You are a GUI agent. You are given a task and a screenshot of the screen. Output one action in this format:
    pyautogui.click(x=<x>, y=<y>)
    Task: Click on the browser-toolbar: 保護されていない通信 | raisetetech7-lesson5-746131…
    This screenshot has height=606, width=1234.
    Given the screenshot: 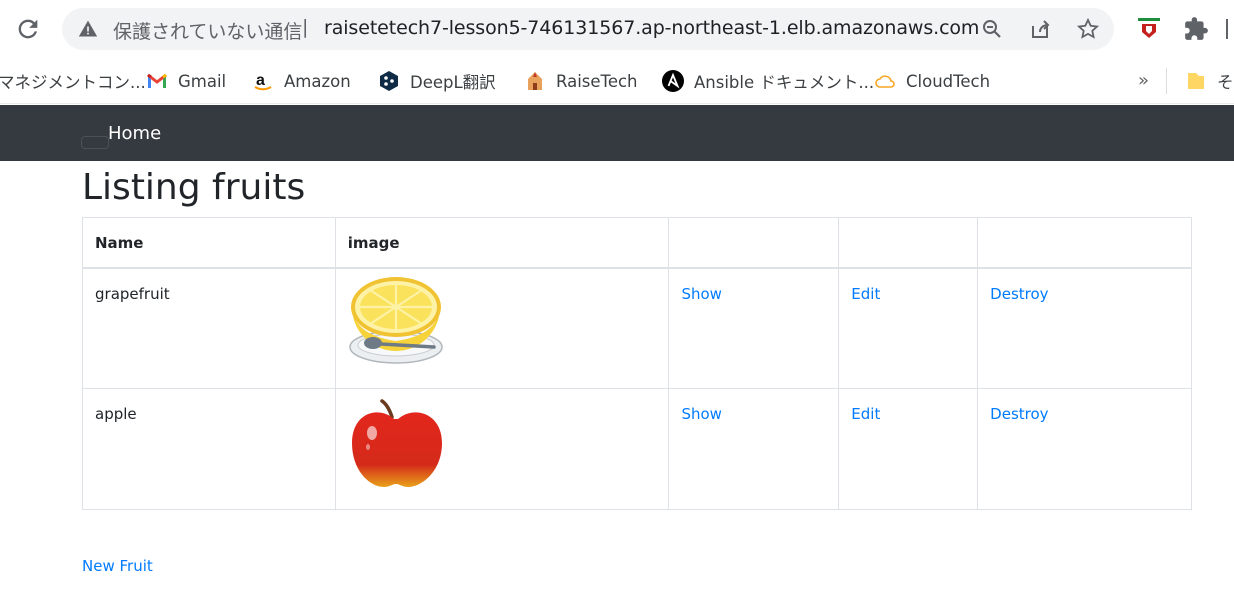 What is the action you would take?
    pyautogui.click(x=617, y=29)
    